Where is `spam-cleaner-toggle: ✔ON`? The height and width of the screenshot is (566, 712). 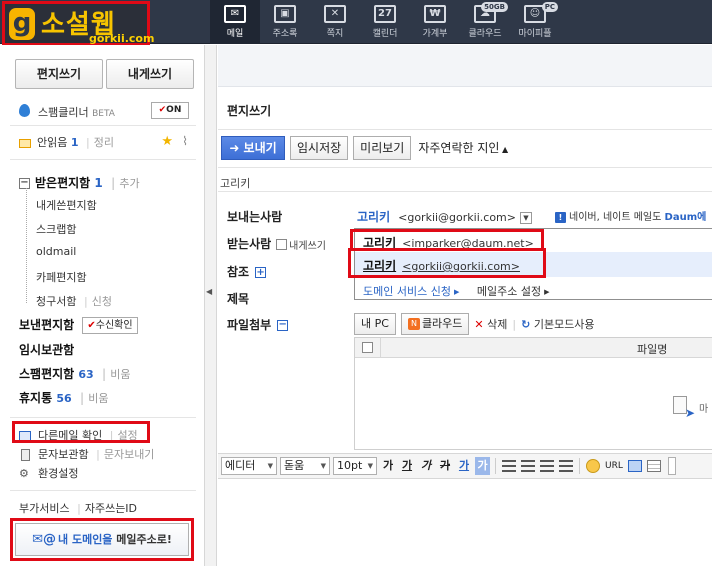 spam-cleaner-toggle: ✔ON is located at coordinates (170, 110).